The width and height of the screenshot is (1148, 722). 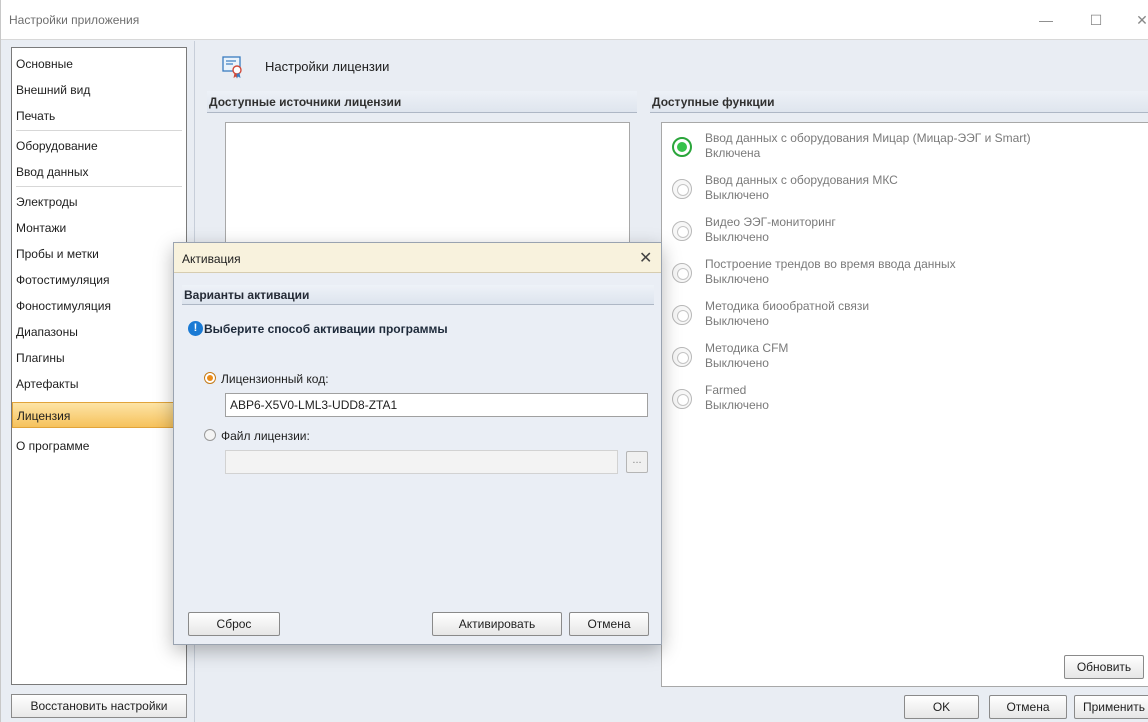 What do you see at coordinates (232, 67) in the screenshot?
I see `certificate-icon` at bounding box center [232, 67].